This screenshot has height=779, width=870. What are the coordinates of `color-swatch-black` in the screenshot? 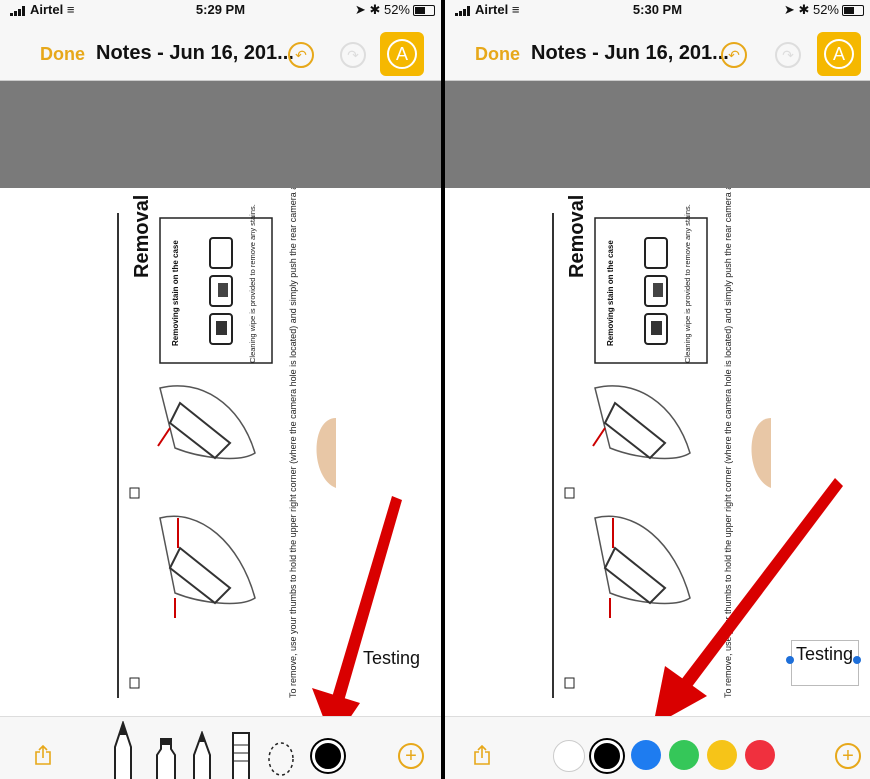 It's located at (607, 756).